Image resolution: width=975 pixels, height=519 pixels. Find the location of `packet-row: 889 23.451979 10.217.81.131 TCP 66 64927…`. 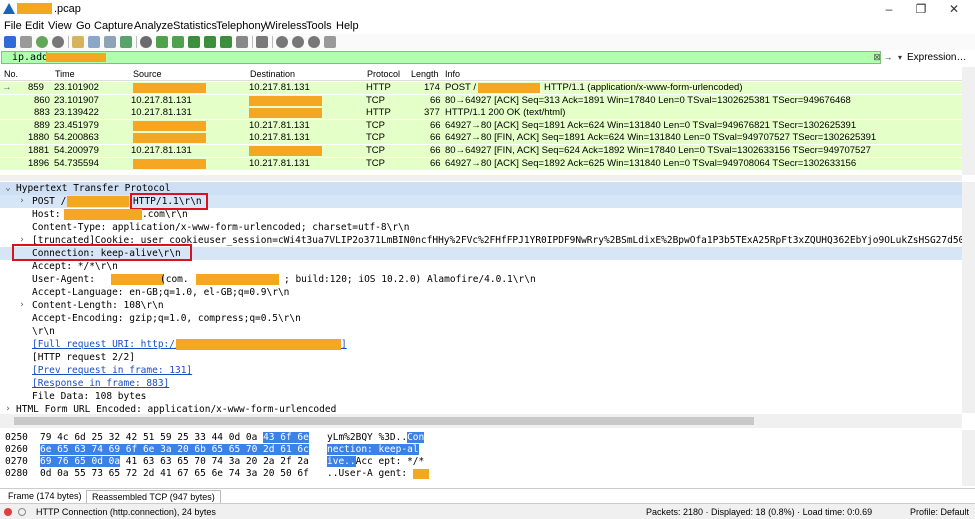

packet-row: 889 23.451979 10.217.81.131 TCP 66 64927… is located at coordinates (481, 126).